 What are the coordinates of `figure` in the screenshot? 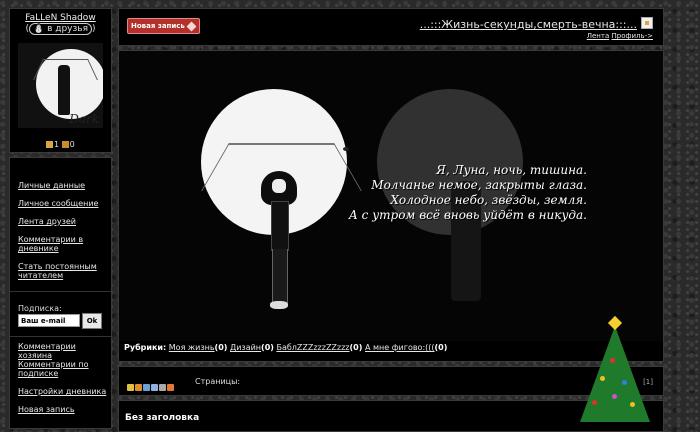 It's located at (279, 241).